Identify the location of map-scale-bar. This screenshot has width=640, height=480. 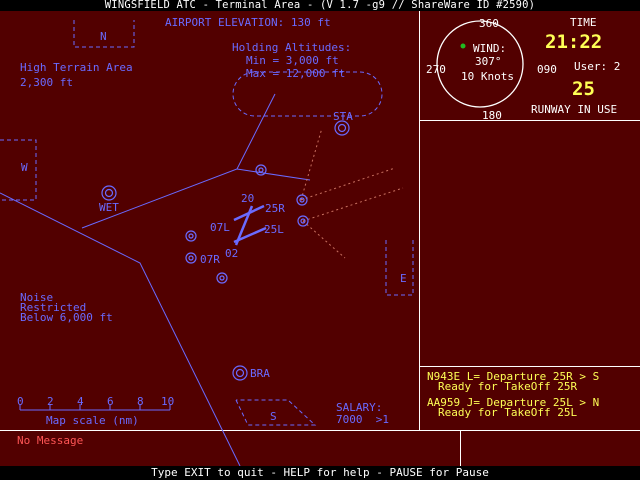
(95, 407).